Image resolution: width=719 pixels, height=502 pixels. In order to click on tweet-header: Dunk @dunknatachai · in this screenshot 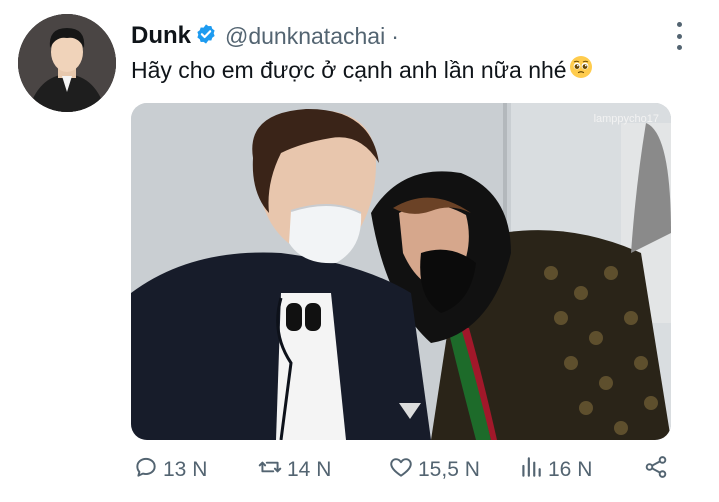, I will do `click(405, 36)`.